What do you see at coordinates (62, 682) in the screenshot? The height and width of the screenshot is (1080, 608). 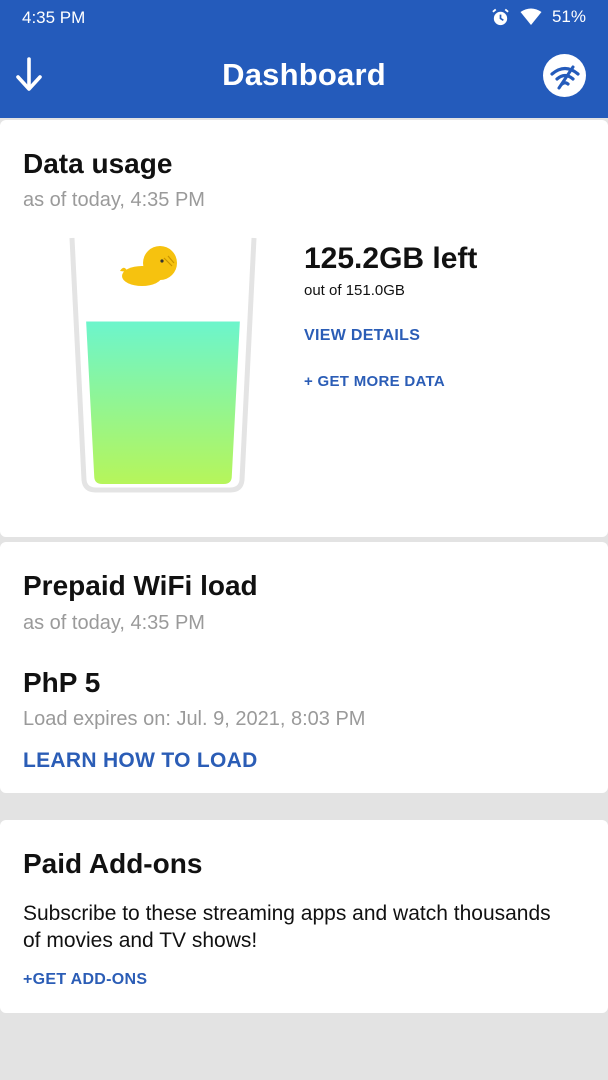 I see `load-balance: PhP 5` at bounding box center [62, 682].